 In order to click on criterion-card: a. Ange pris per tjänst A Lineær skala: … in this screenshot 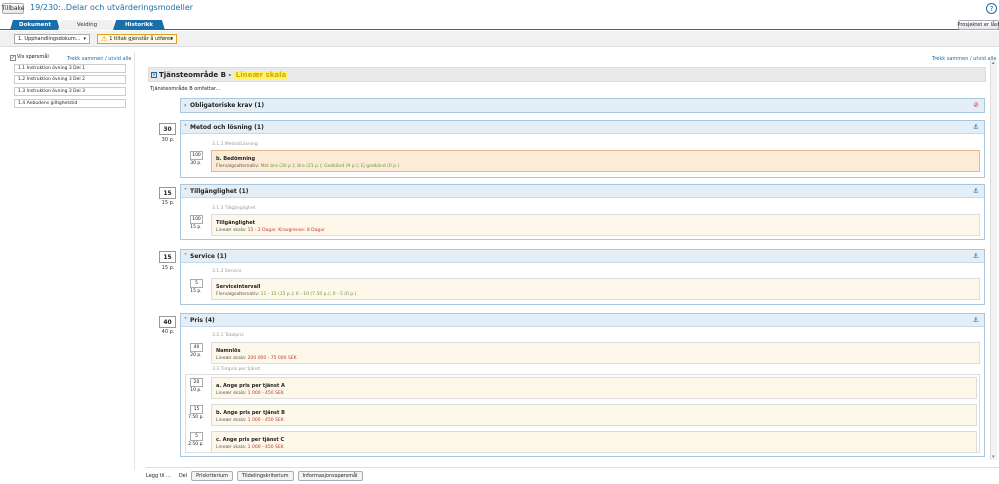, I will do `click(594, 388)`.